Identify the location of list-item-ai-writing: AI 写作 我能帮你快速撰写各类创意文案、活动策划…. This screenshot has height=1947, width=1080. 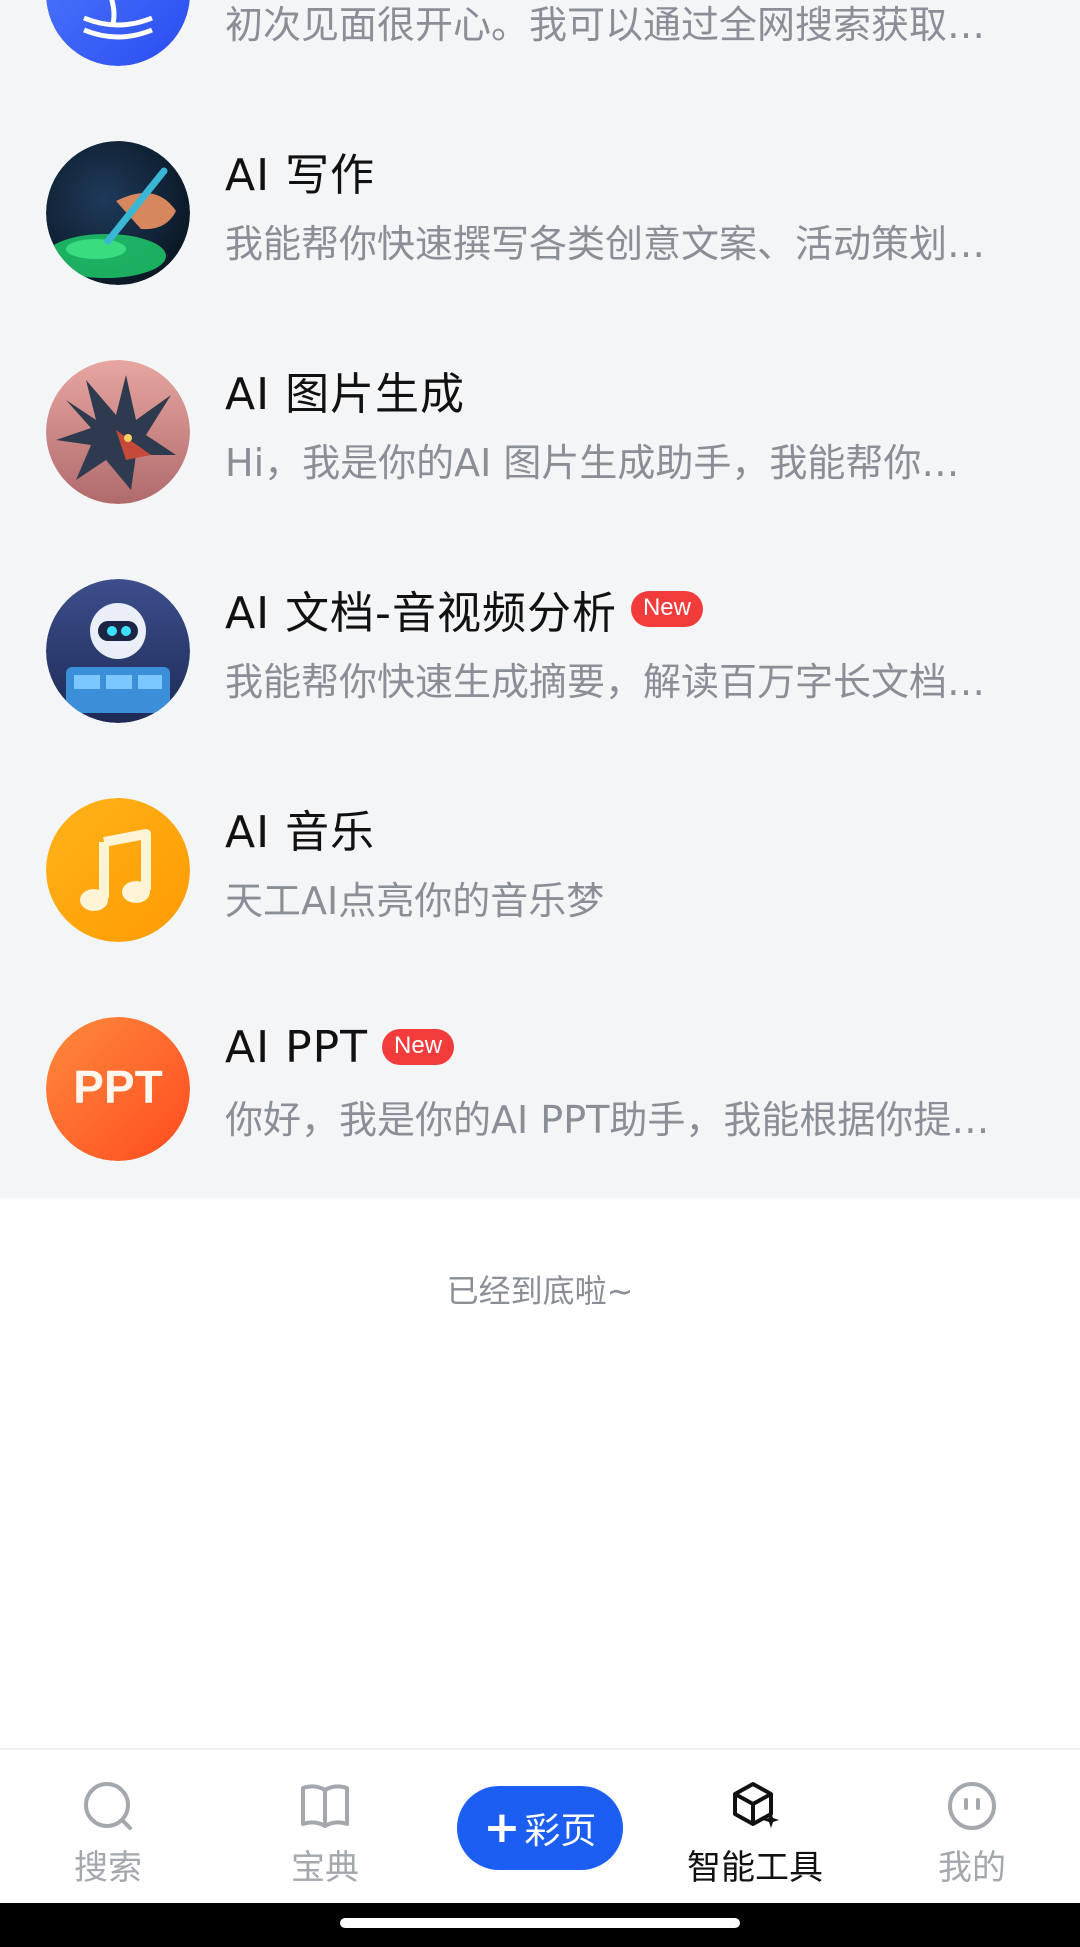
(540, 180).